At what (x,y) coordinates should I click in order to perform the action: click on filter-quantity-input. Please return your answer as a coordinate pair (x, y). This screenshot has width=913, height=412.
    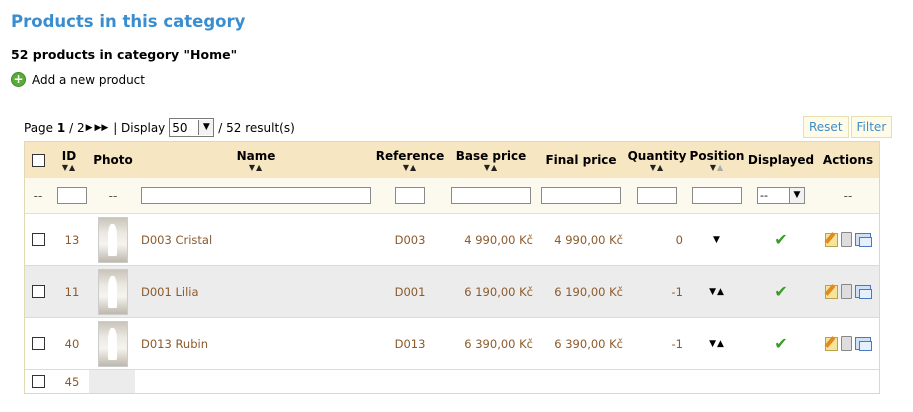
    Looking at the image, I should click on (657, 195).